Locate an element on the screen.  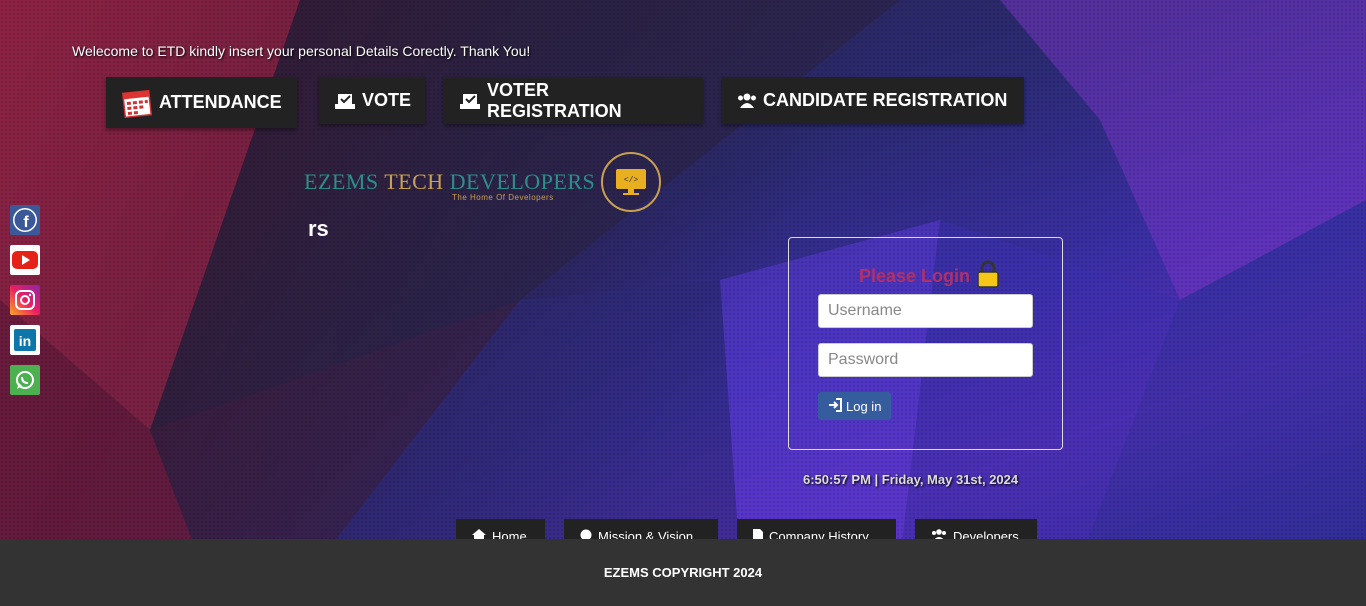
login-title: Please Login is located at coordinates (929, 276).